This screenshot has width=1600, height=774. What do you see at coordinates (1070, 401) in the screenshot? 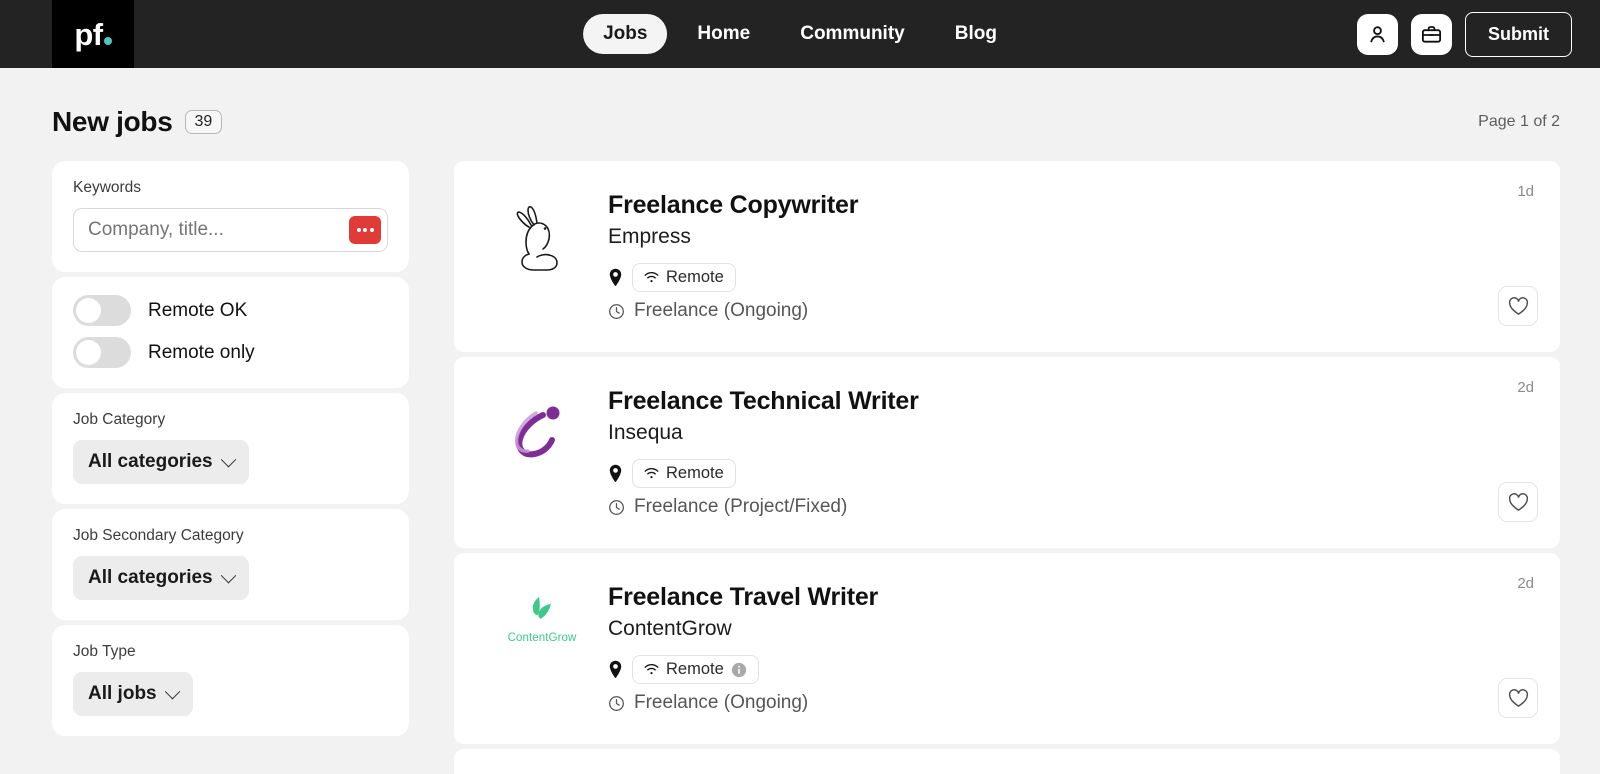
I see `job-title: Freelance Technical Writer` at bounding box center [1070, 401].